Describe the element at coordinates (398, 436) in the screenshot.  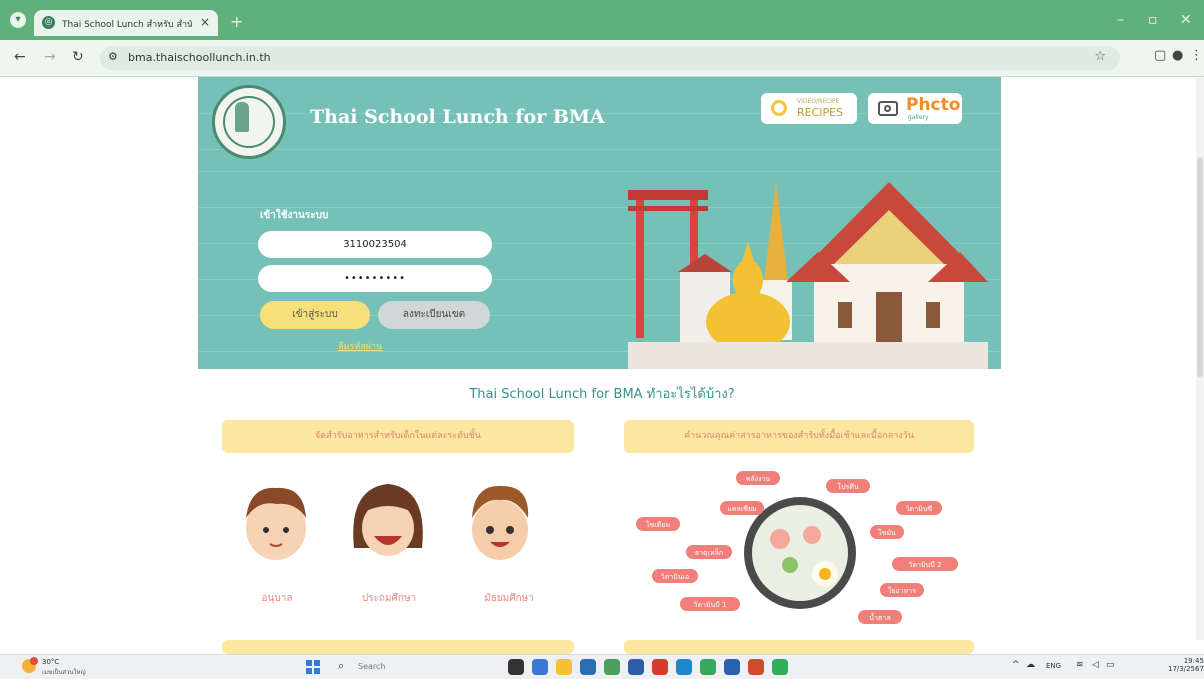
I see `feature-title-menu-planning: จัดสำรับอาหารสำหรับเด็กในแต่ละระดับชั้น` at that location.